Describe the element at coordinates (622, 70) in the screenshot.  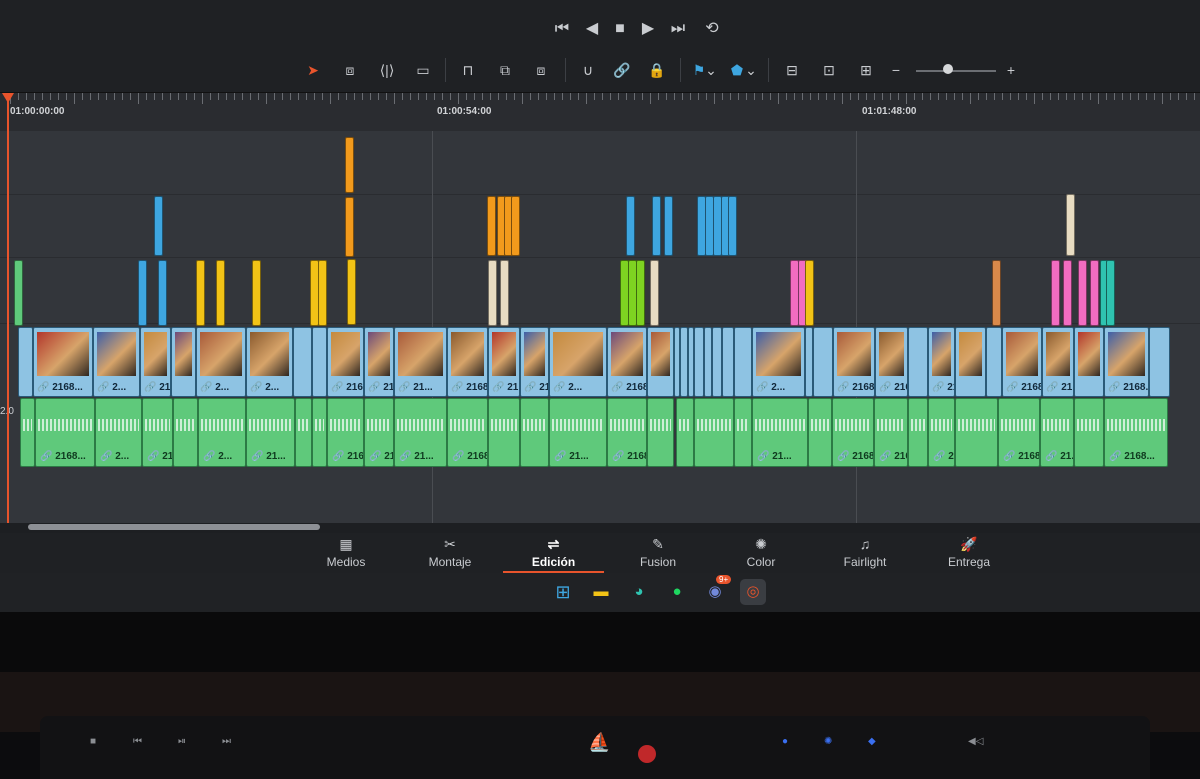
I see `linked-selection-icon: 🔗` at that location.